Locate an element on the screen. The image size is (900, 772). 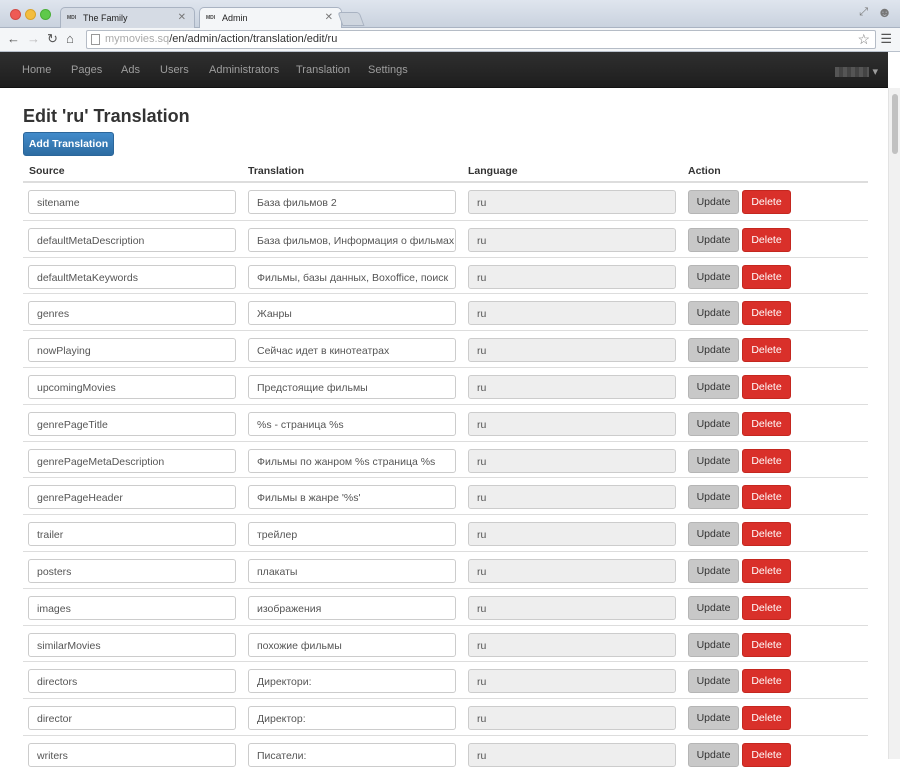
user-dropdown: ▾ is located at coordinates (856, 71).